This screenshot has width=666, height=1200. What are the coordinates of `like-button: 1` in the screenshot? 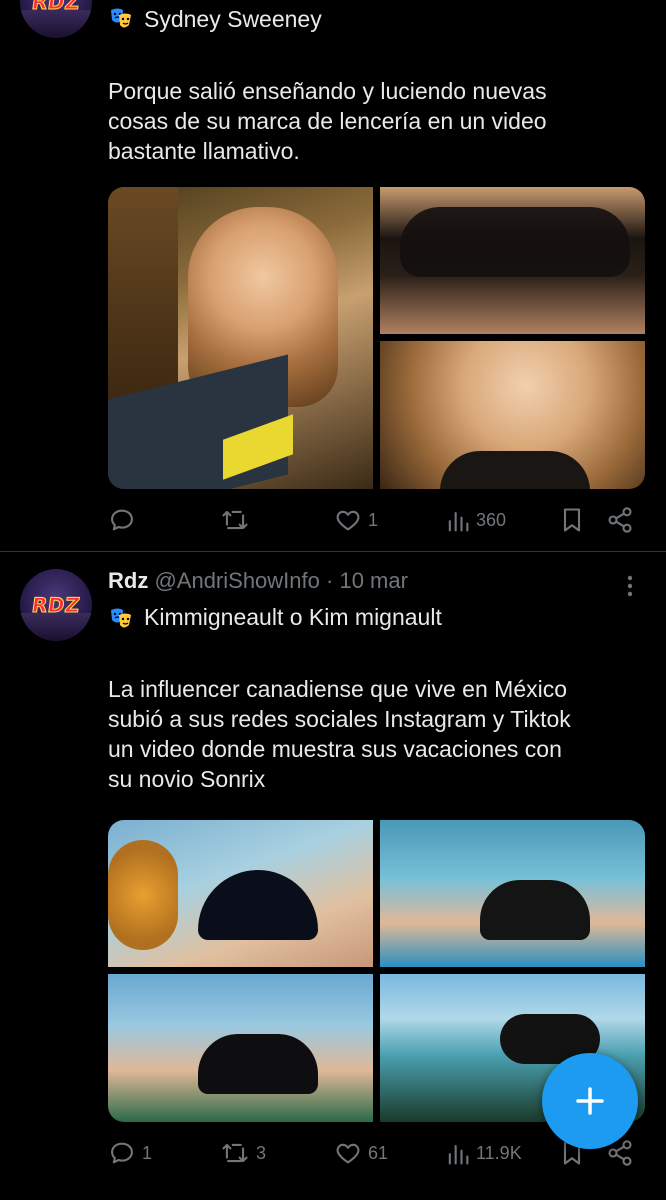 It's located at (356, 520).